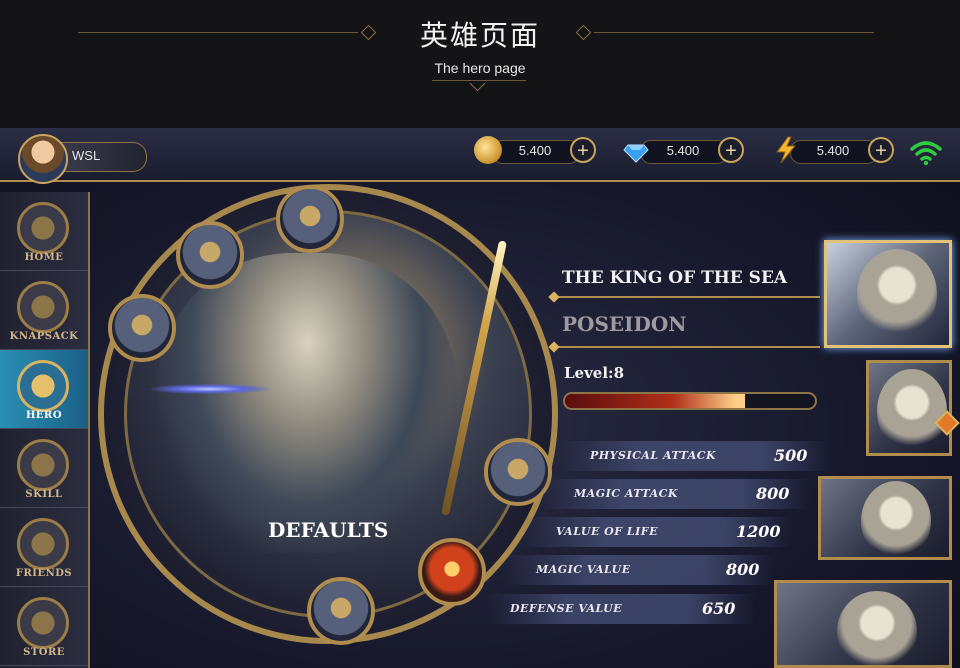 The image size is (960, 668). I want to click on hero-card-poseidon, so click(888, 294).